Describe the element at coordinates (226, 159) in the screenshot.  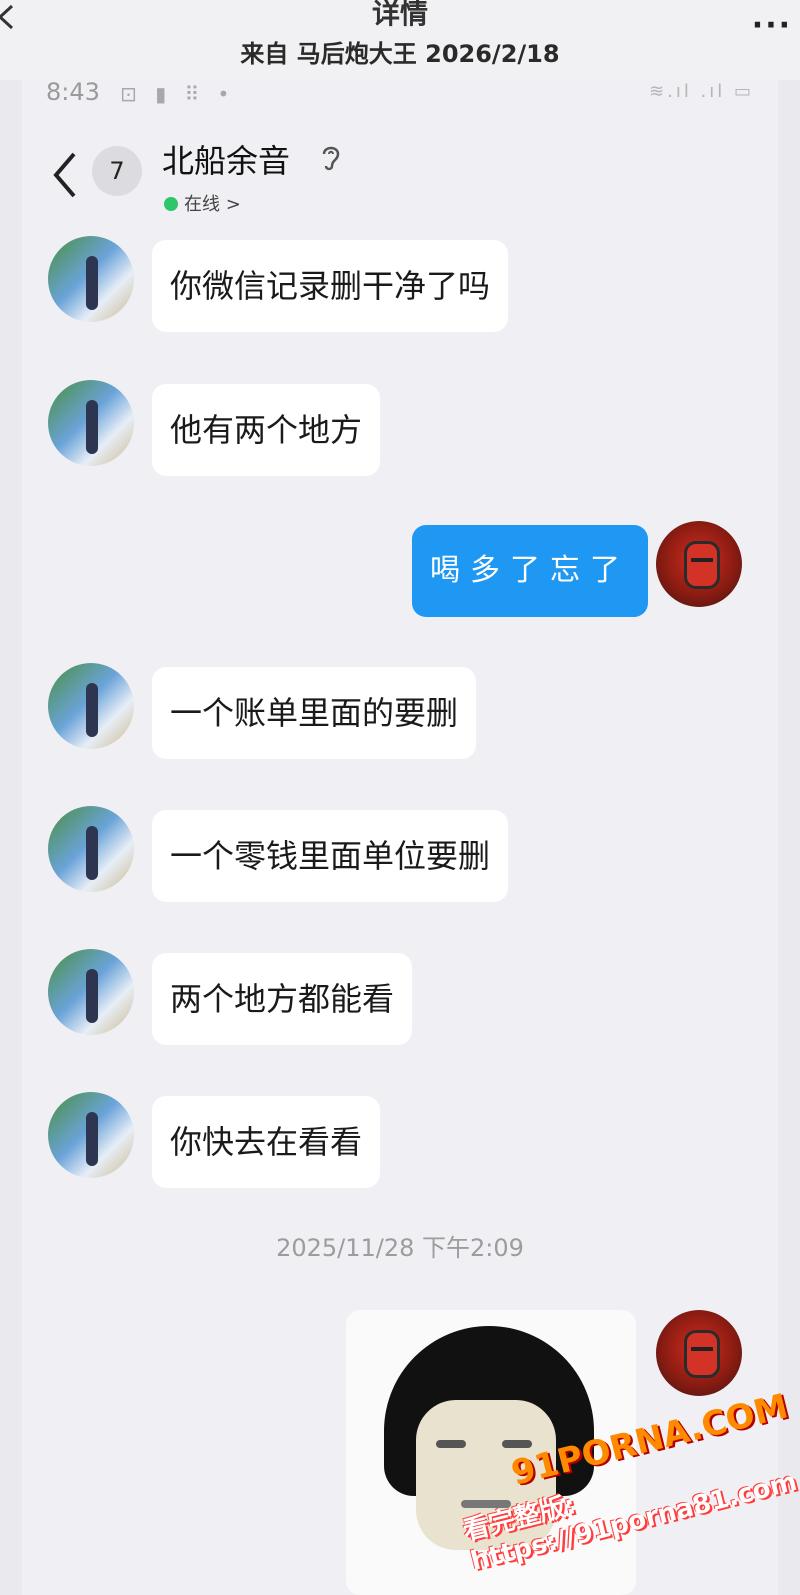
I see `contact-name: 北船余音` at that location.